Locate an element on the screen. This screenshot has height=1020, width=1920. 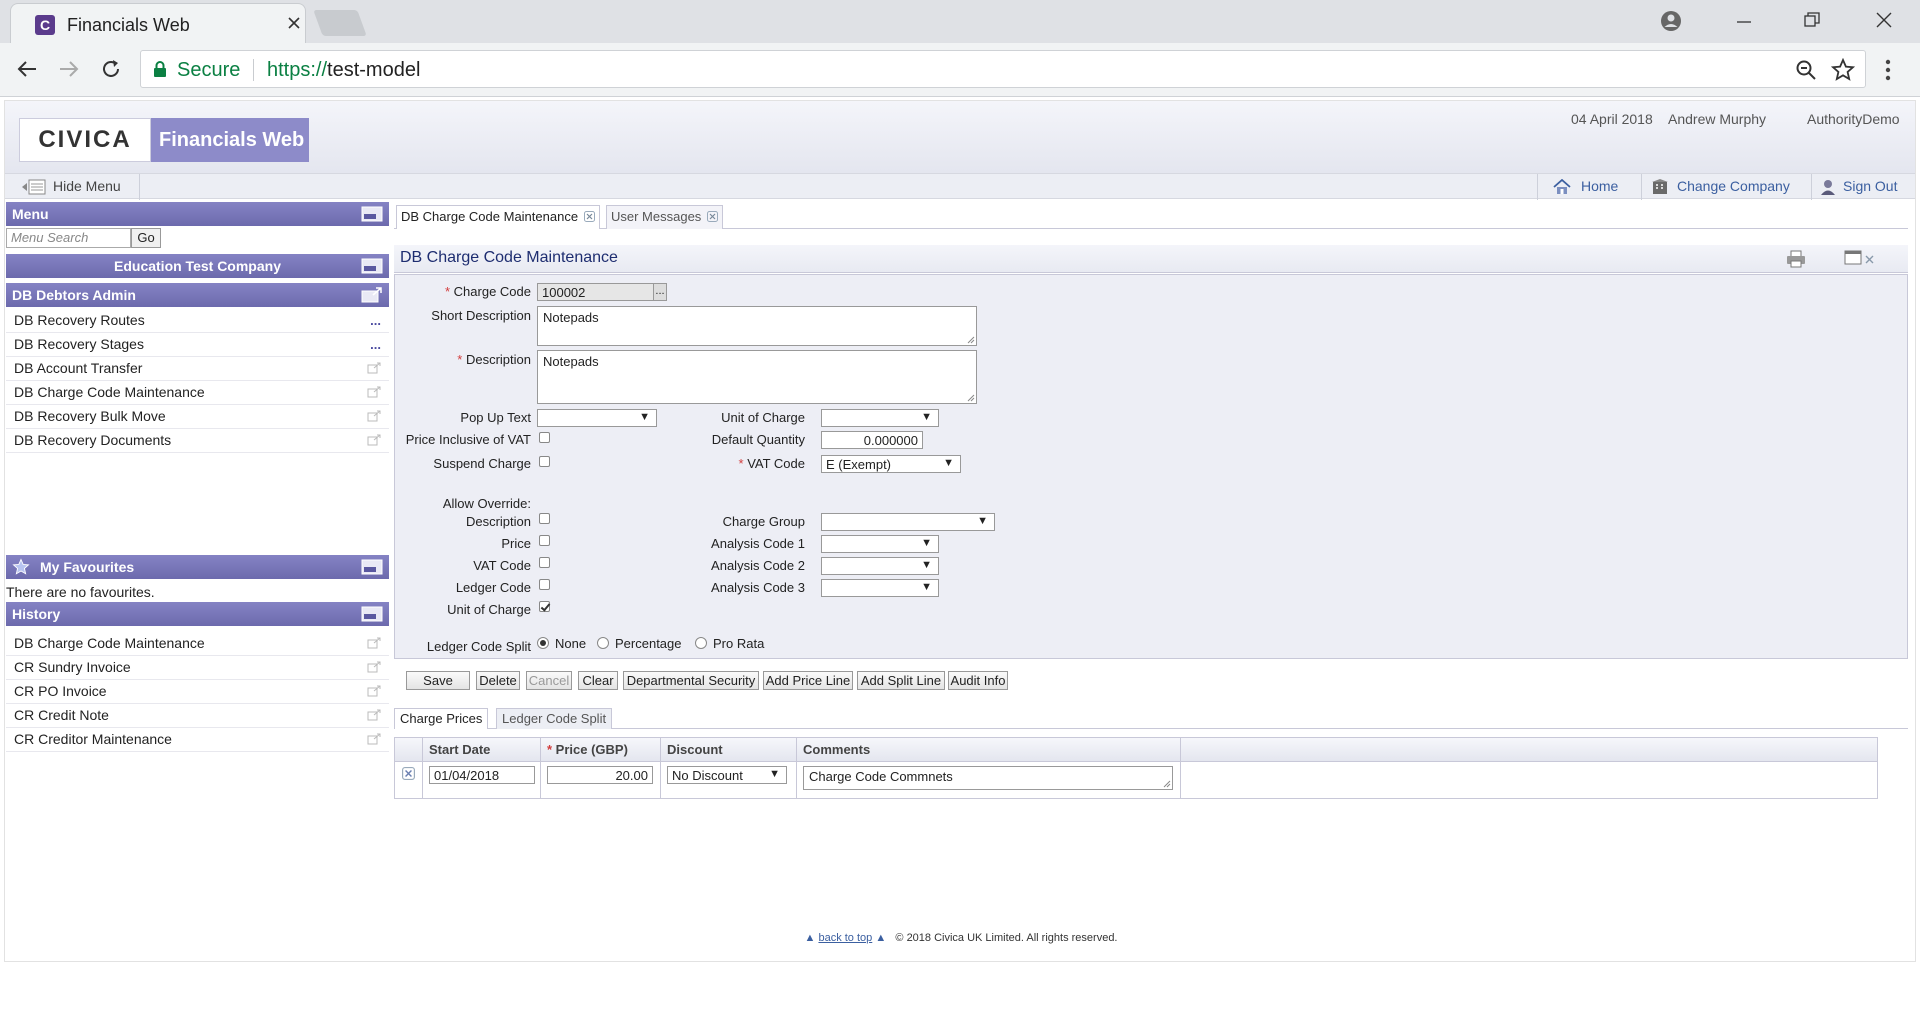
zoom-icon is located at coordinates (1806, 70).